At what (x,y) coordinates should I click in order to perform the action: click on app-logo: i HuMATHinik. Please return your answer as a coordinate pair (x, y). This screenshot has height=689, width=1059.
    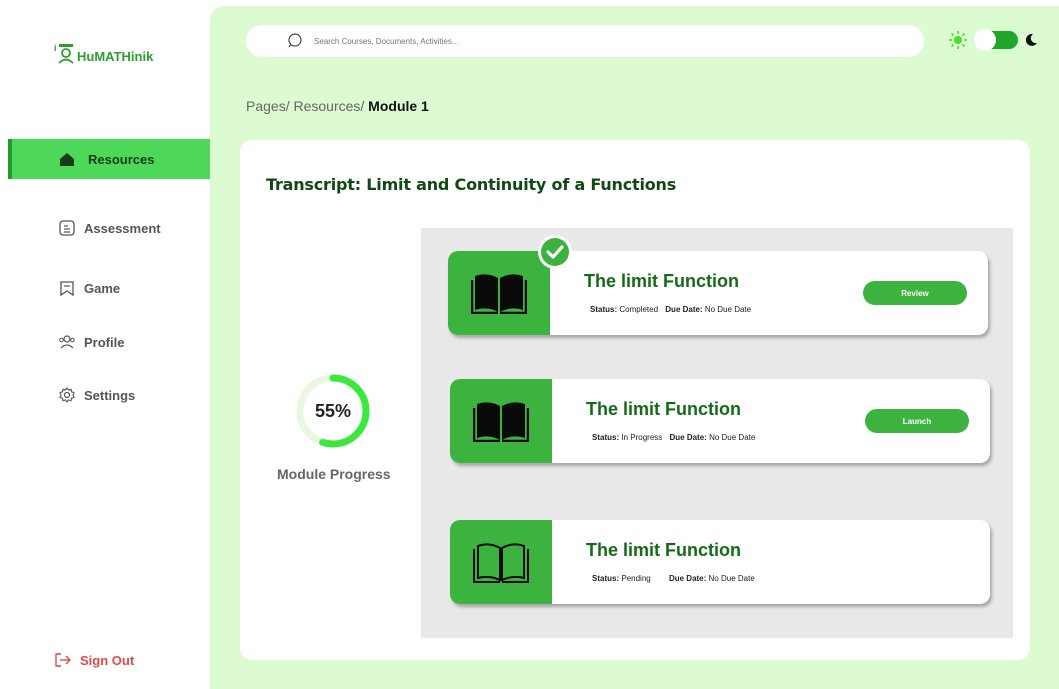
    Looking at the image, I should click on (103, 53).